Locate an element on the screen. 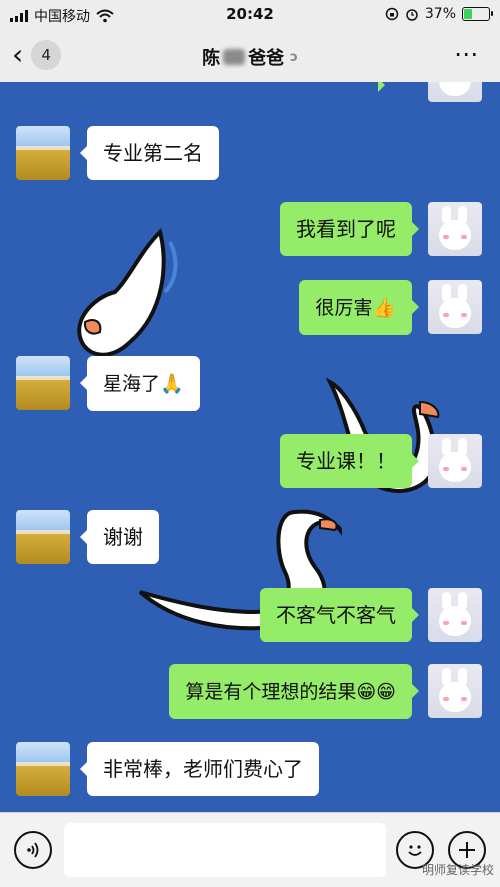 The width and height of the screenshot is (500, 887). status-right: 37% is located at coordinates (439, 14).